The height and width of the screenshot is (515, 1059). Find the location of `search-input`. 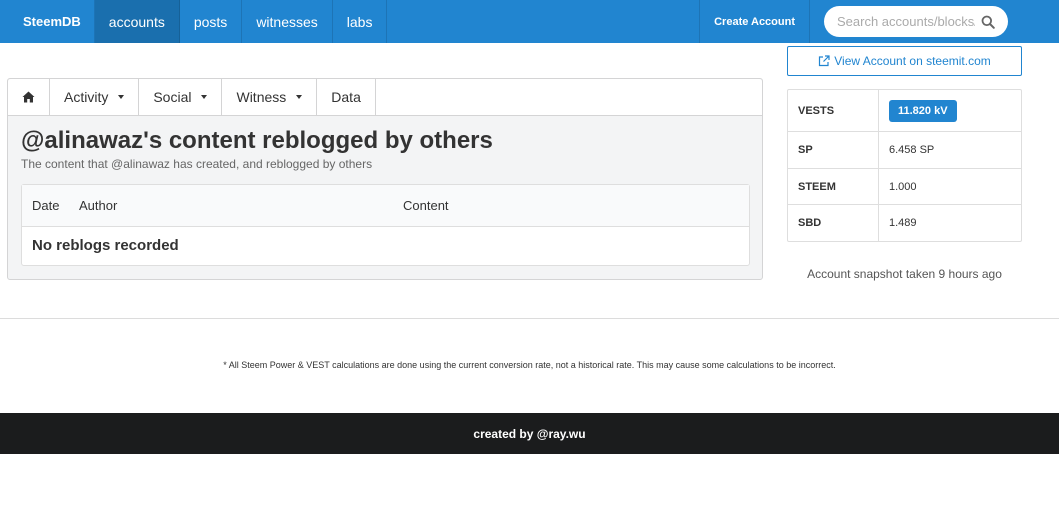

search-input is located at coordinates (906, 21).